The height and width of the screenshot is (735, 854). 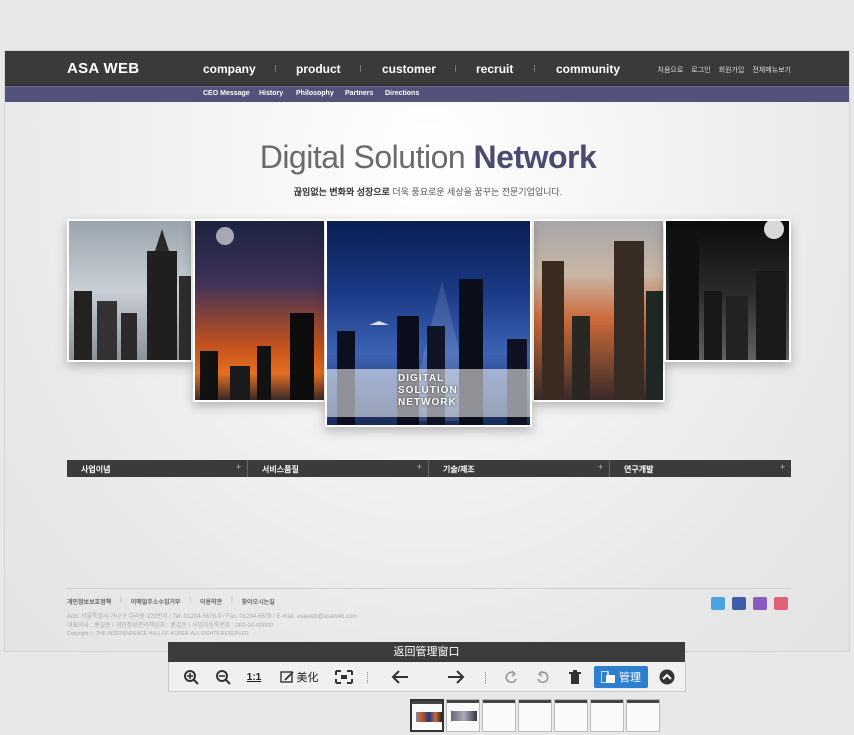 What do you see at coordinates (476, 192) in the screenshot?
I see `hero-subtitle-rest: 더욱 풍요로운 세상을 꿈꾸는 전문기업입니다.` at bounding box center [476, 192].